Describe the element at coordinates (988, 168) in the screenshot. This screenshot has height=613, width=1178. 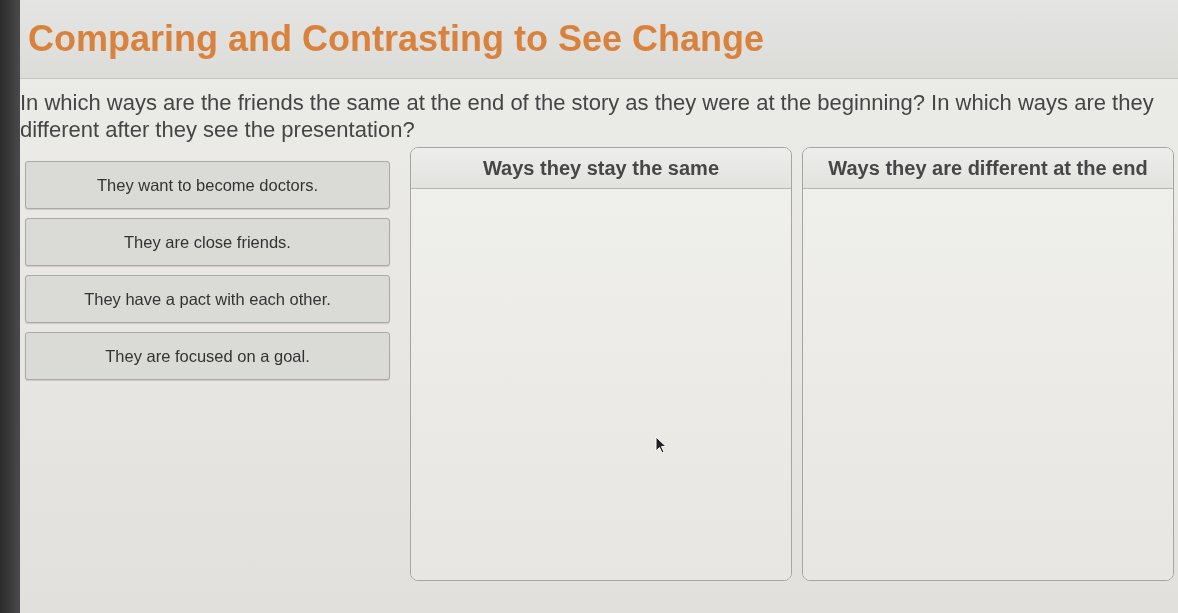
I see `category-heading: Ways they are different at the end` at that location.